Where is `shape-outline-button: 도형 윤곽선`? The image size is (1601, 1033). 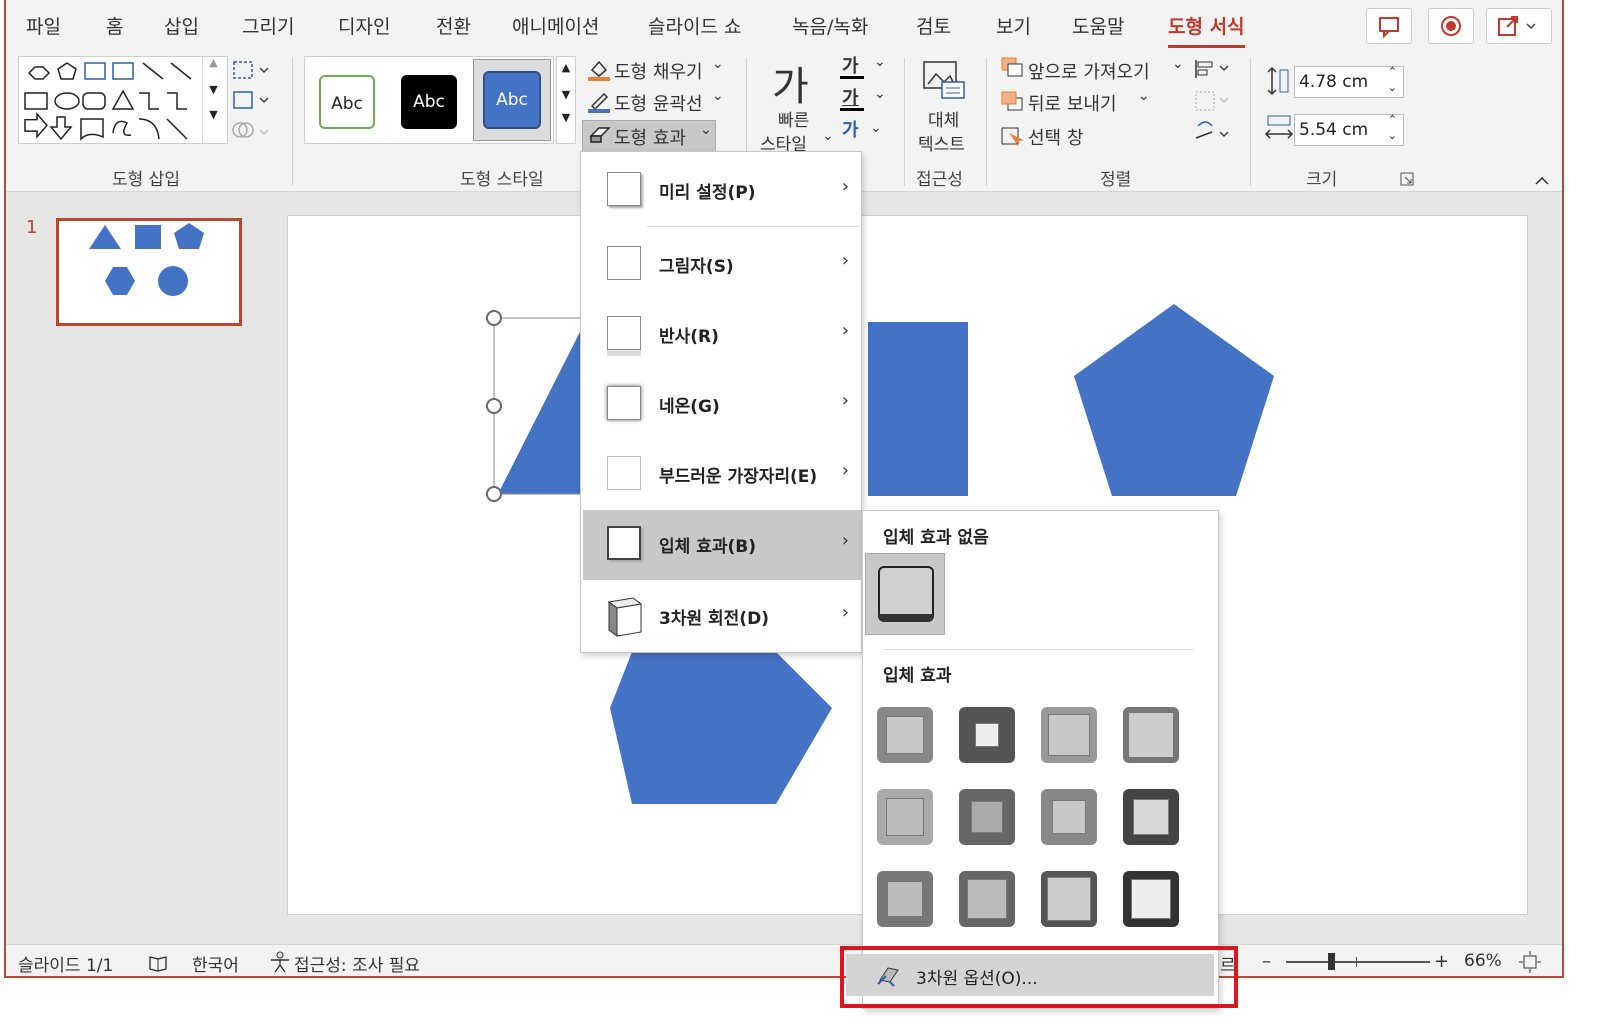 shape-outline-button: 도형 윤곽선 is located at coordinates (658, 103).